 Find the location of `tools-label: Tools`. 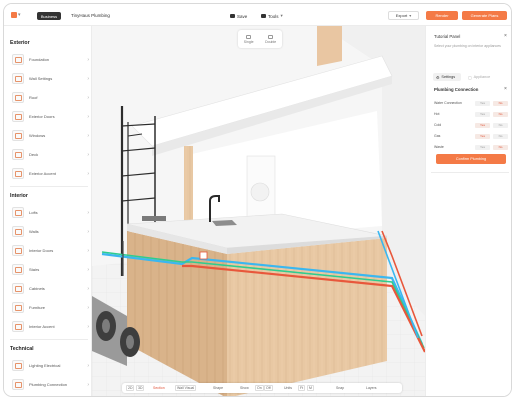

tools-label: Tools is located at coordinates (273, 16).